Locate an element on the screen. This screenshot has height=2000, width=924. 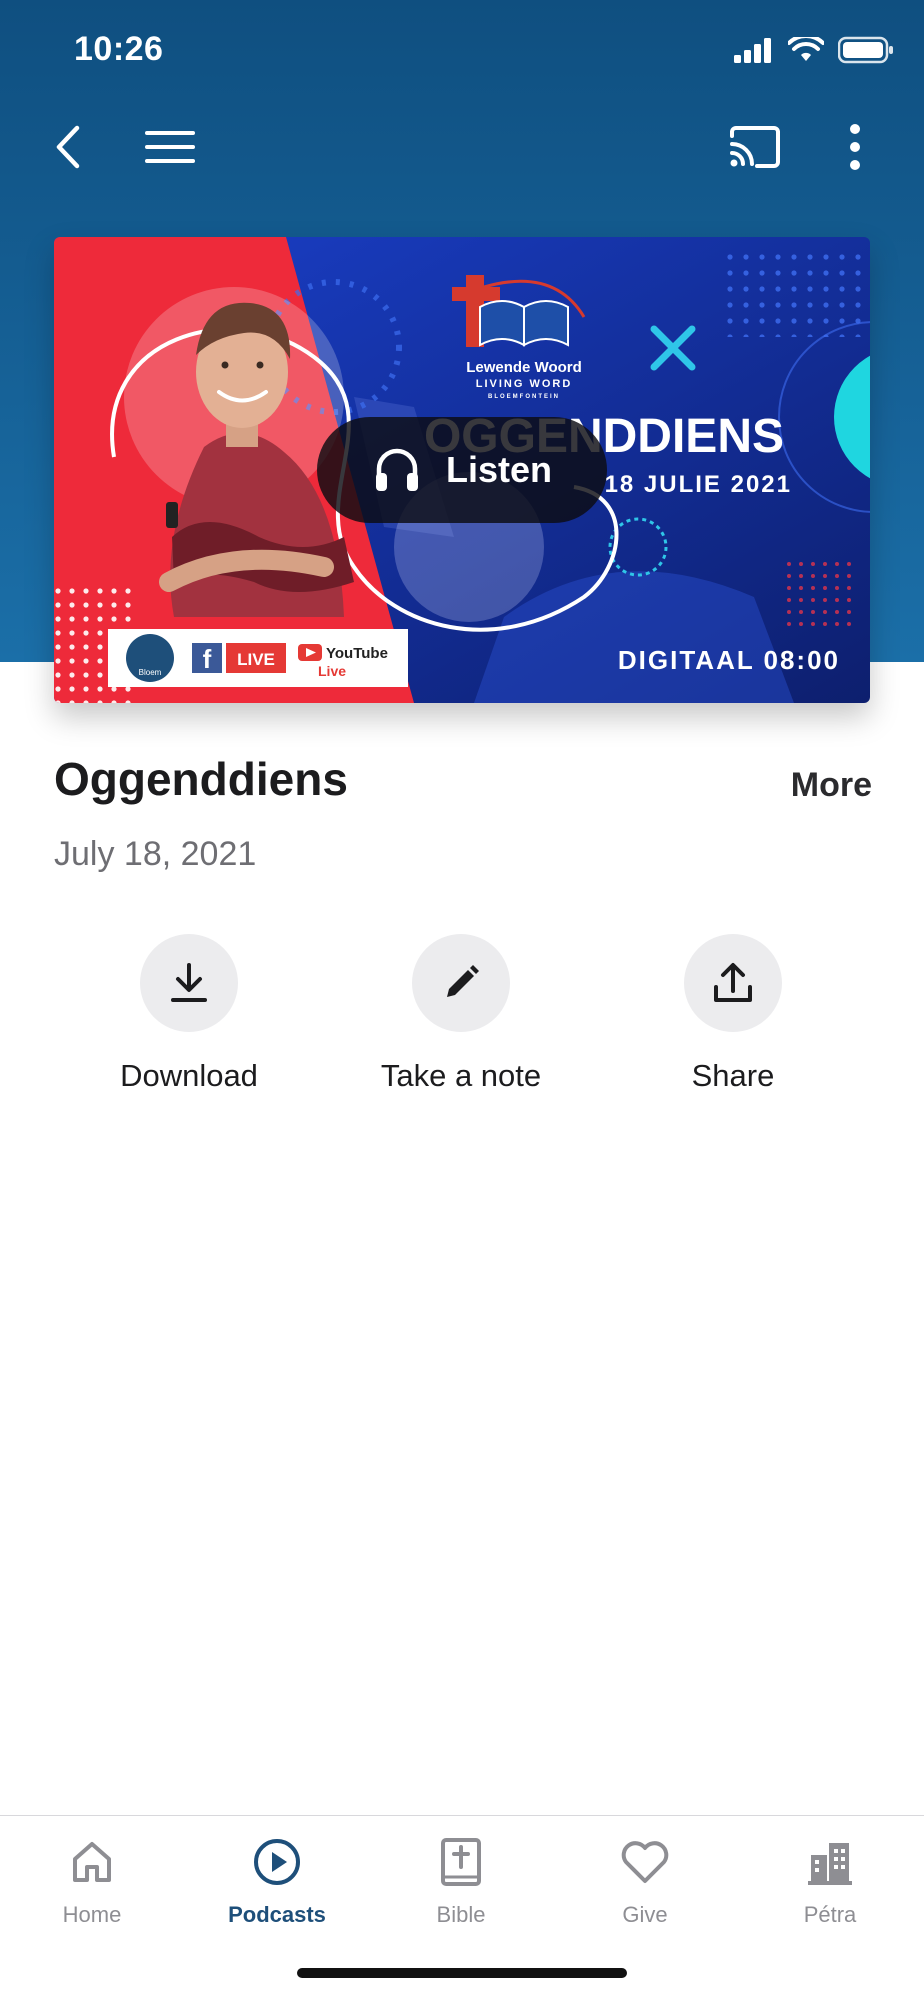
download-button: Download is located at coordinates (189, 1014).